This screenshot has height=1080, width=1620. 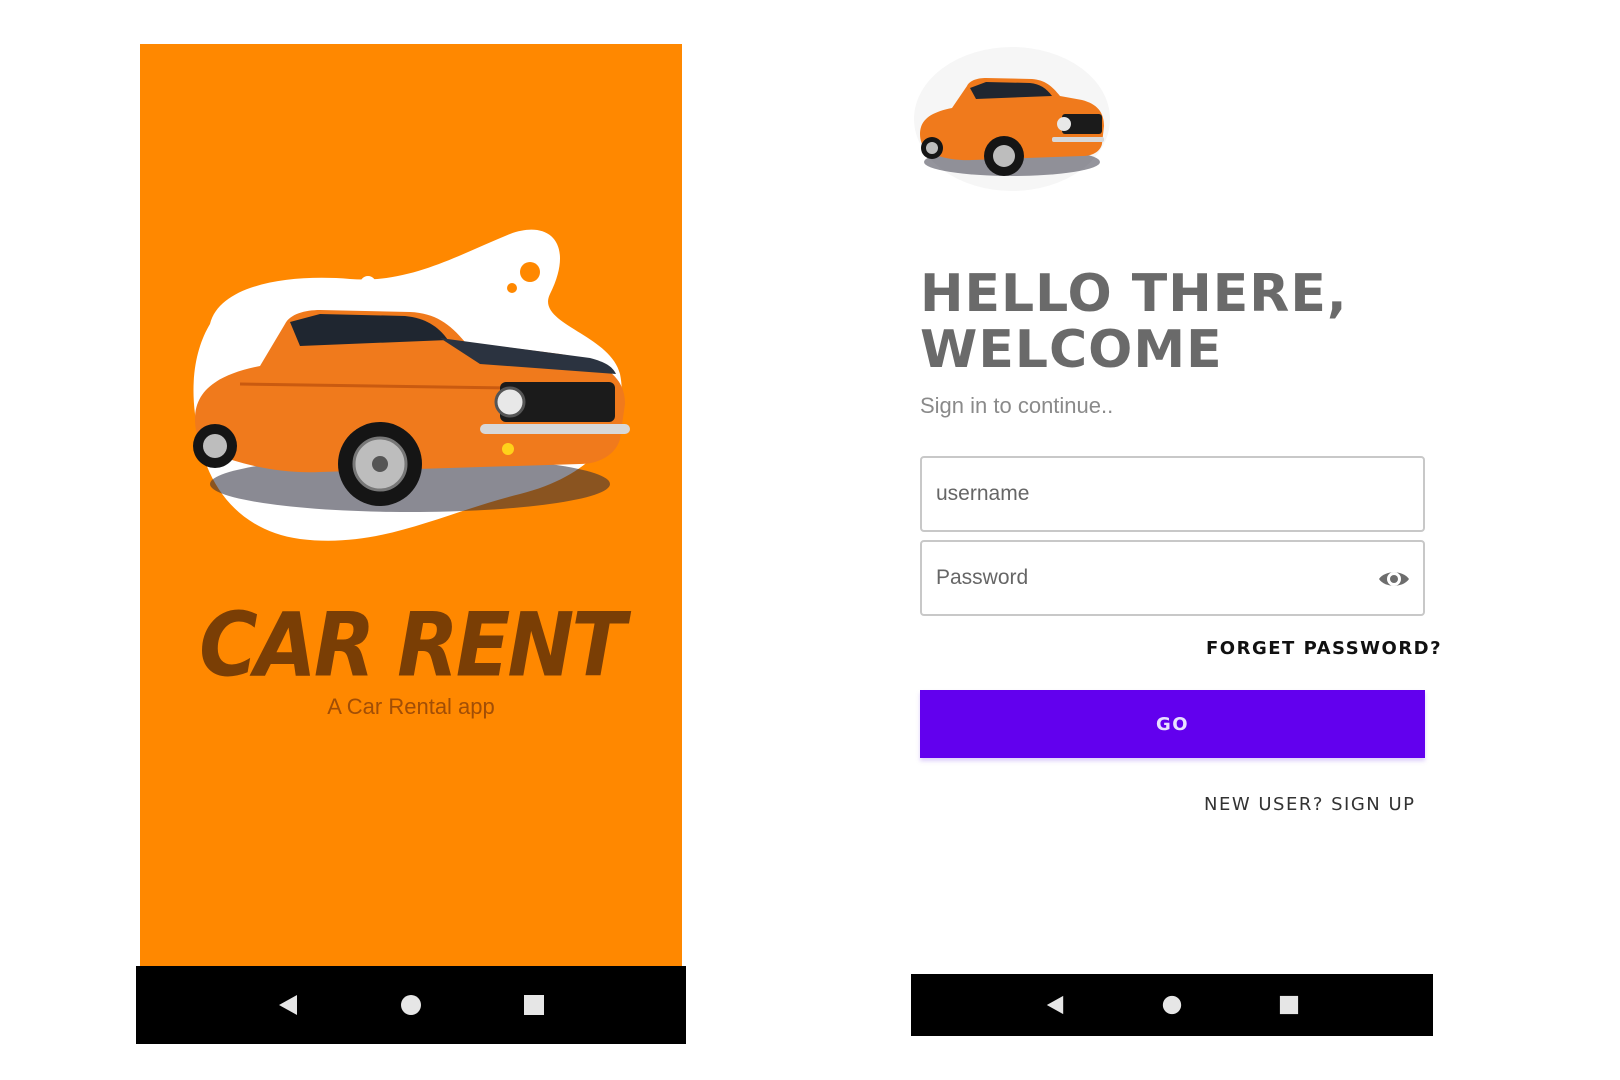 I want to click on eye-icon, so click(x=1394, y=579).